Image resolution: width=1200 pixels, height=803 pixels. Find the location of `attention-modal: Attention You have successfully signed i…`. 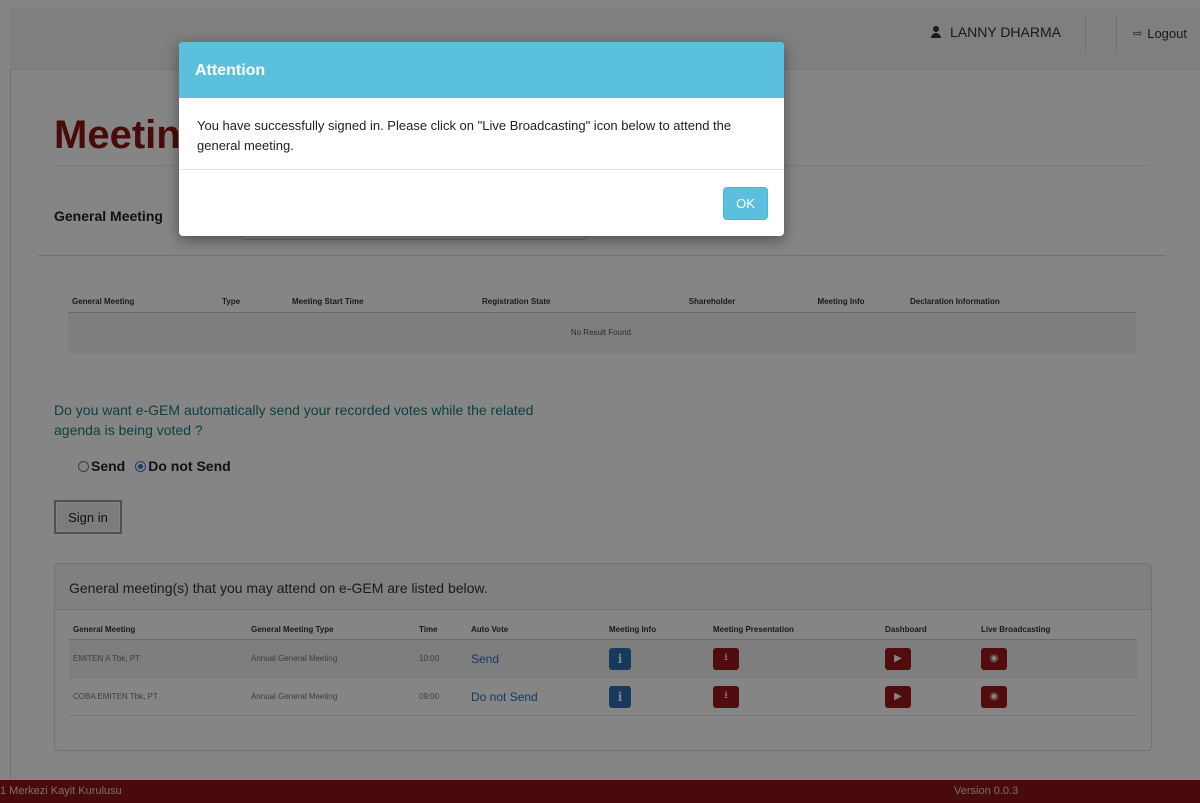

attention-modal: Attention You have successfully signed i… is located at coordinates (481, 139).